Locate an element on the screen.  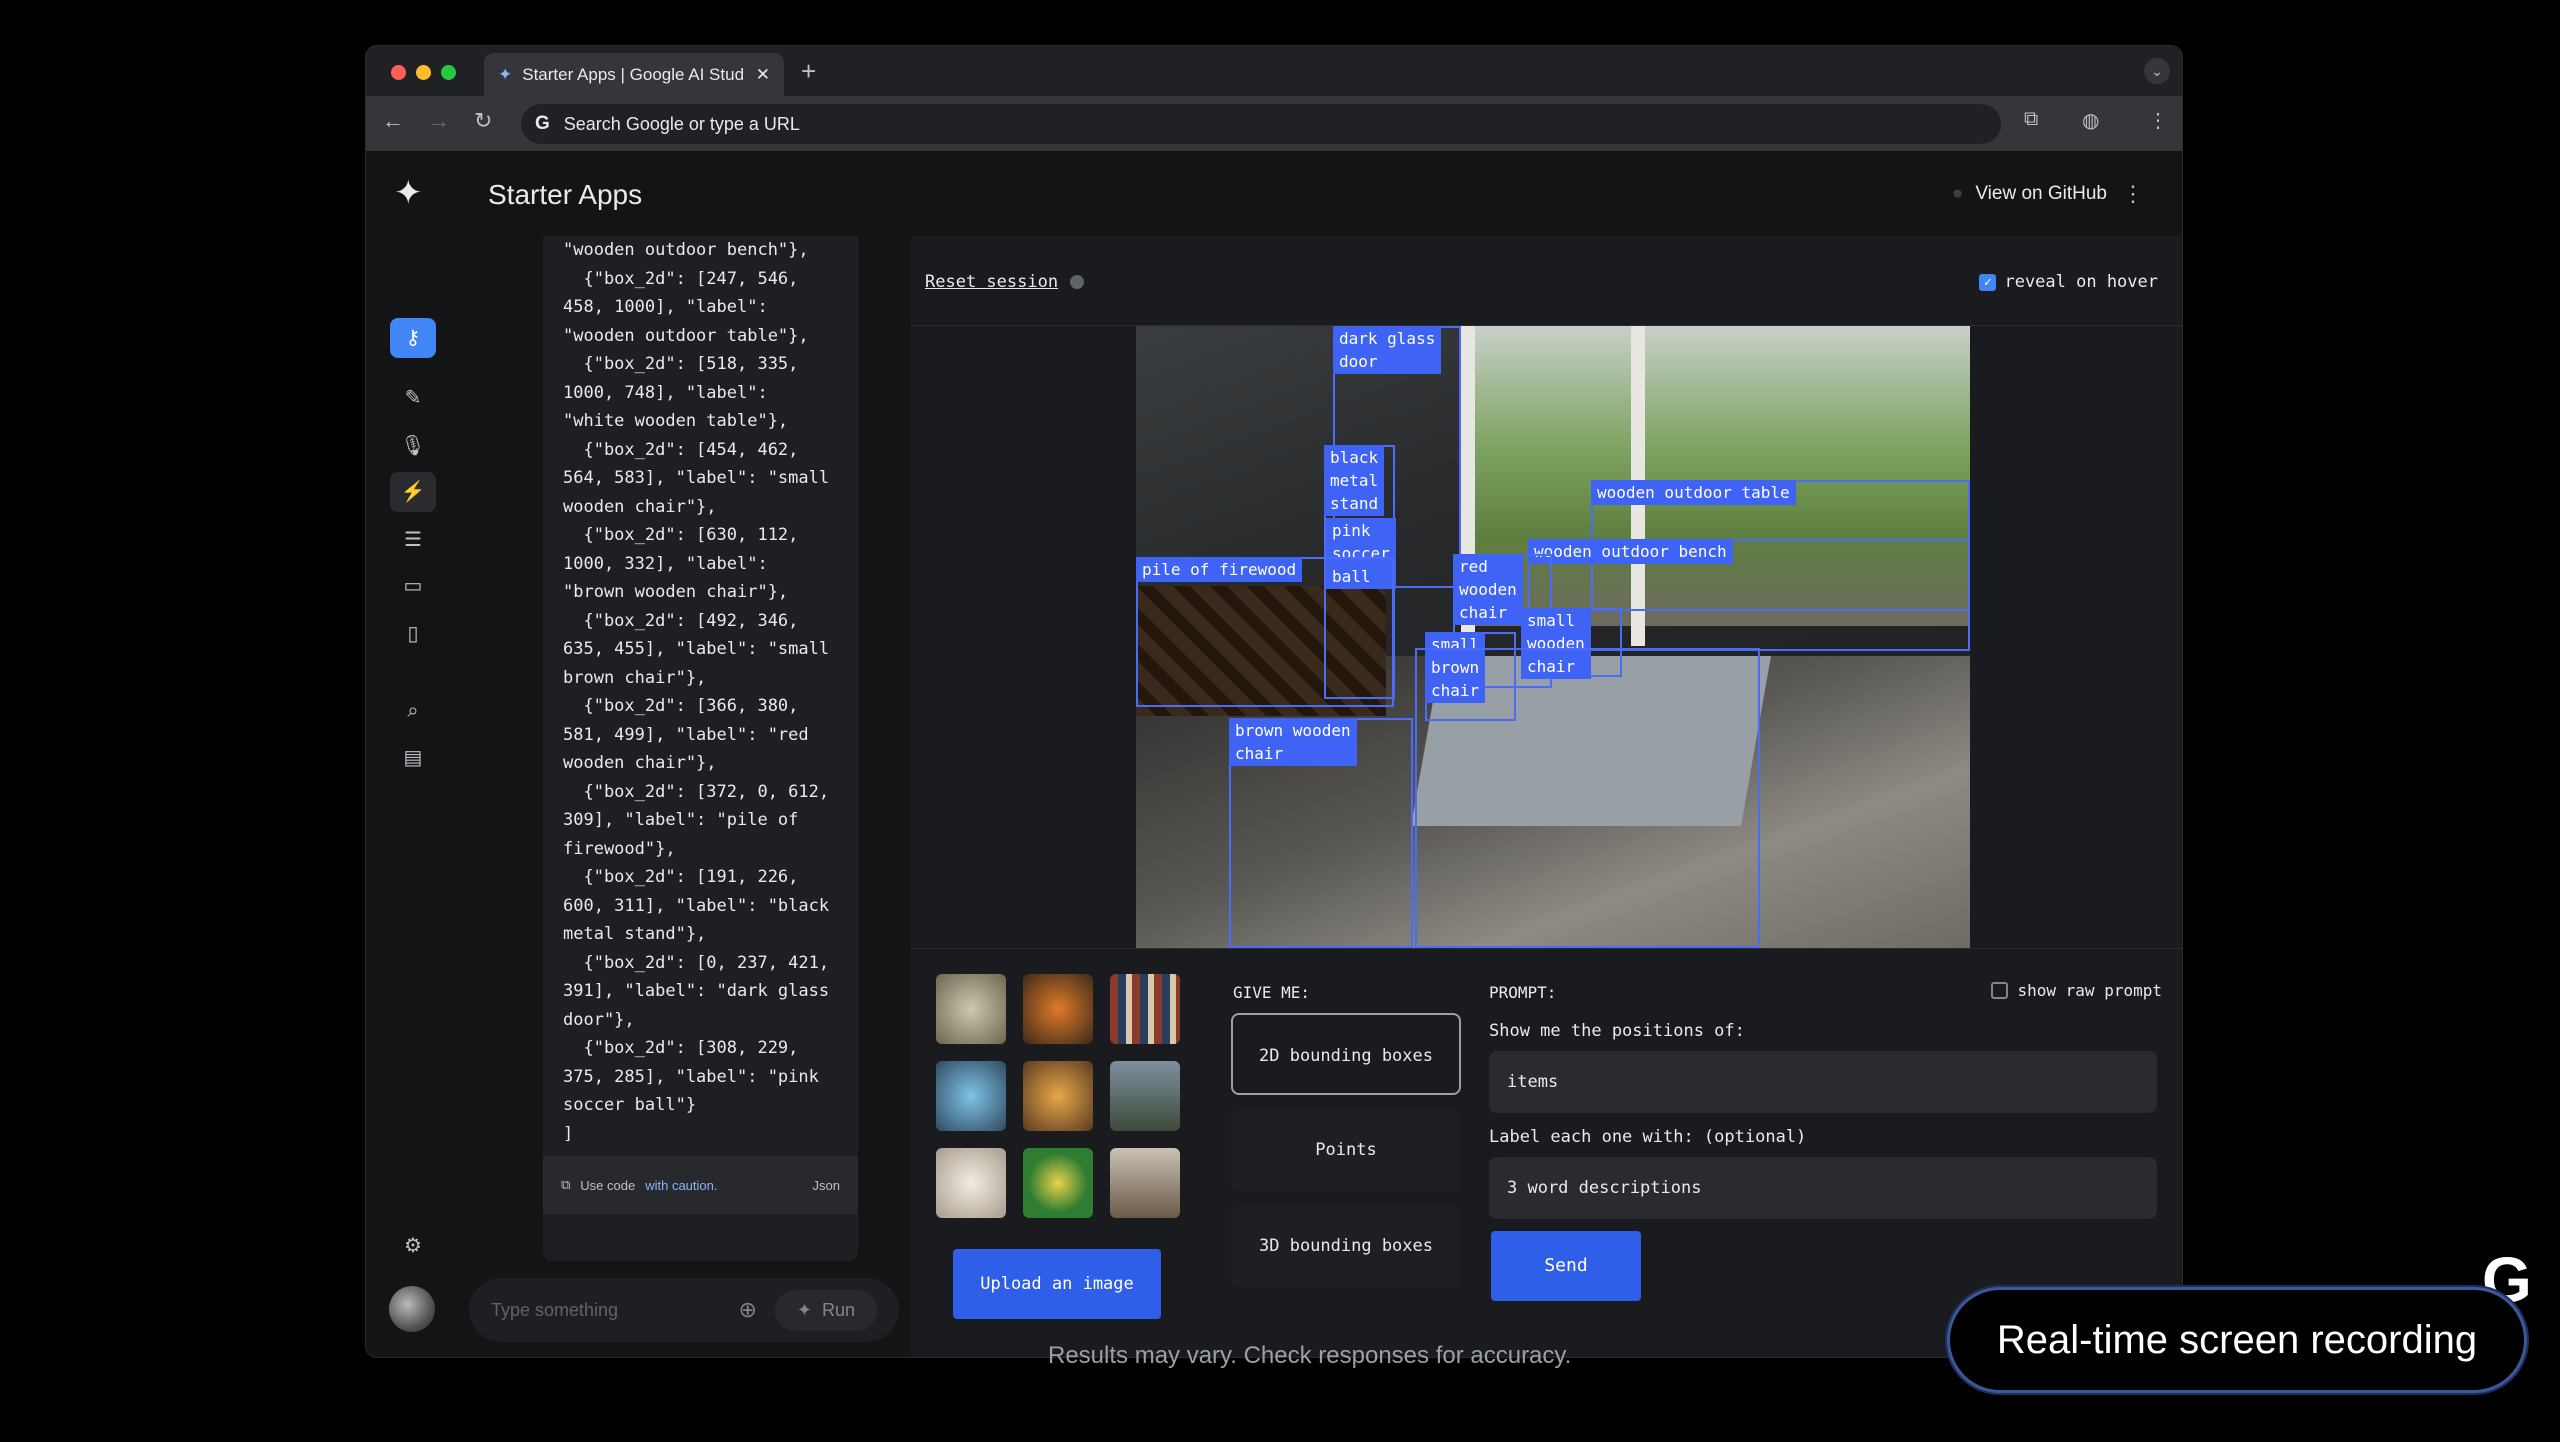
reveal-on-hover-toggle: ✓ reveal on hover is located at coordinates (2068, 282).